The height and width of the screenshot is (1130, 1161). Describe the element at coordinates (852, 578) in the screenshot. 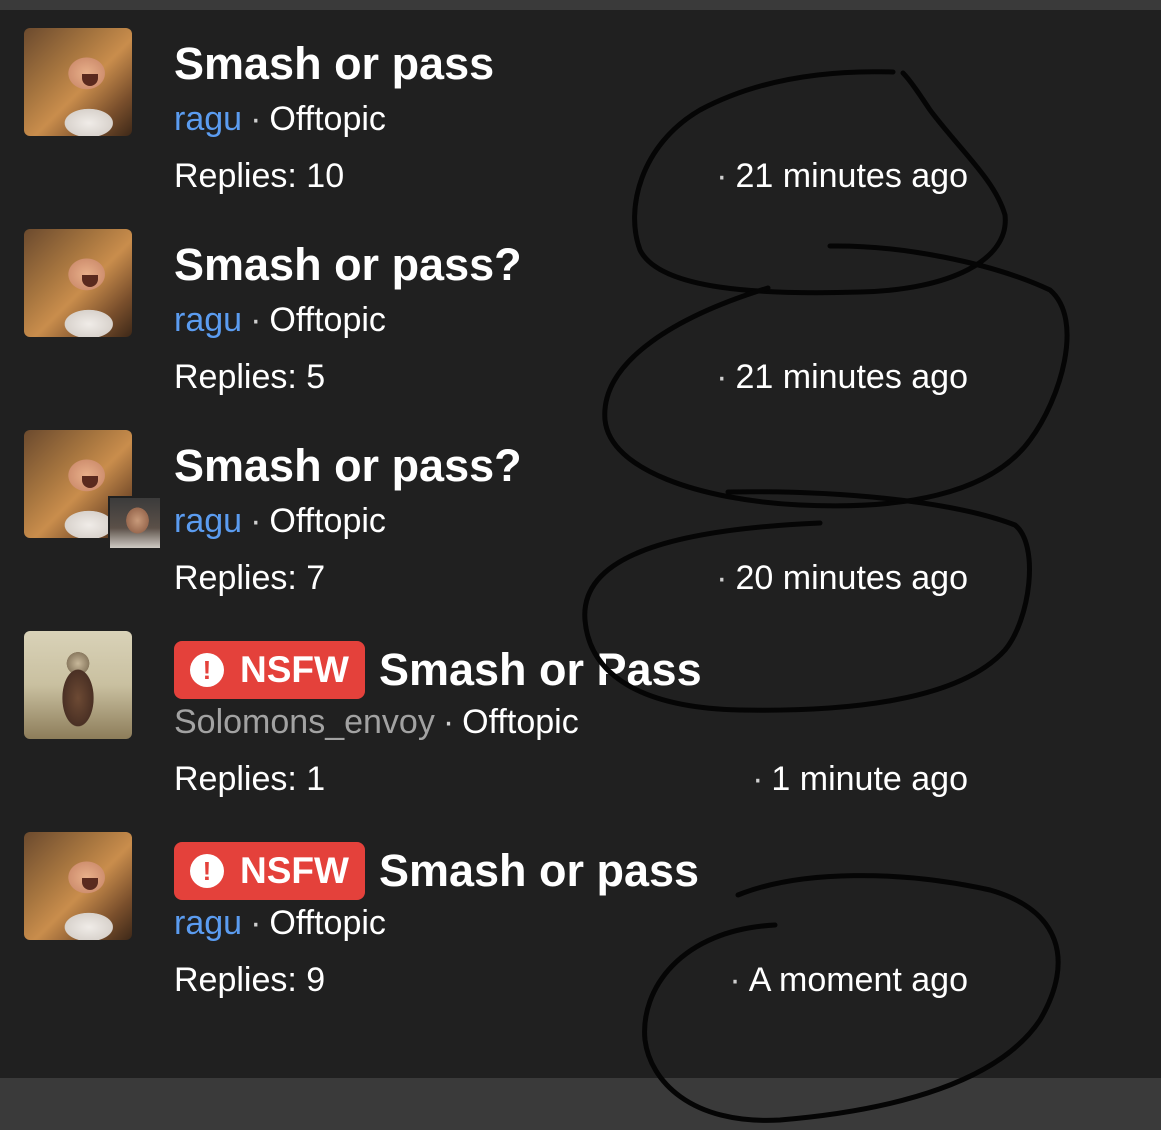

I see `time-text: 20 minutes ago` at that location.